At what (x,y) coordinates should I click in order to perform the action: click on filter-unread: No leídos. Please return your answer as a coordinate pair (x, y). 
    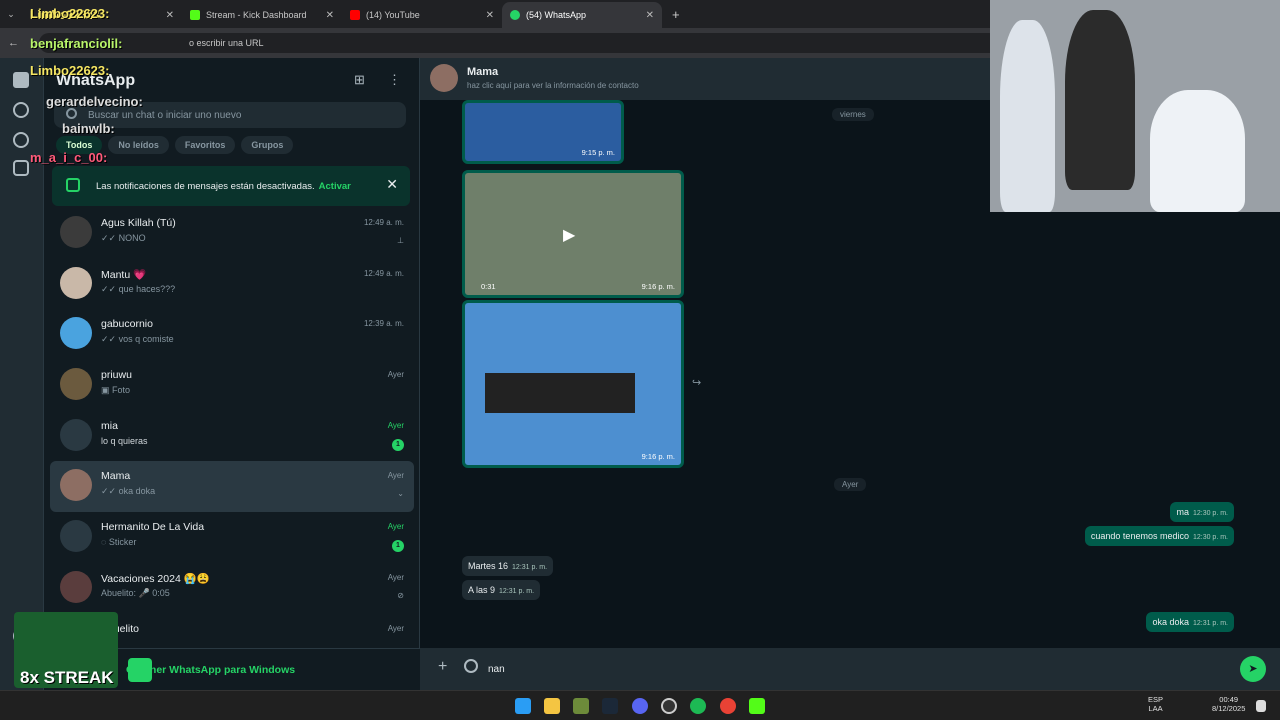
    Looking at the image, I should click on (138, 145).